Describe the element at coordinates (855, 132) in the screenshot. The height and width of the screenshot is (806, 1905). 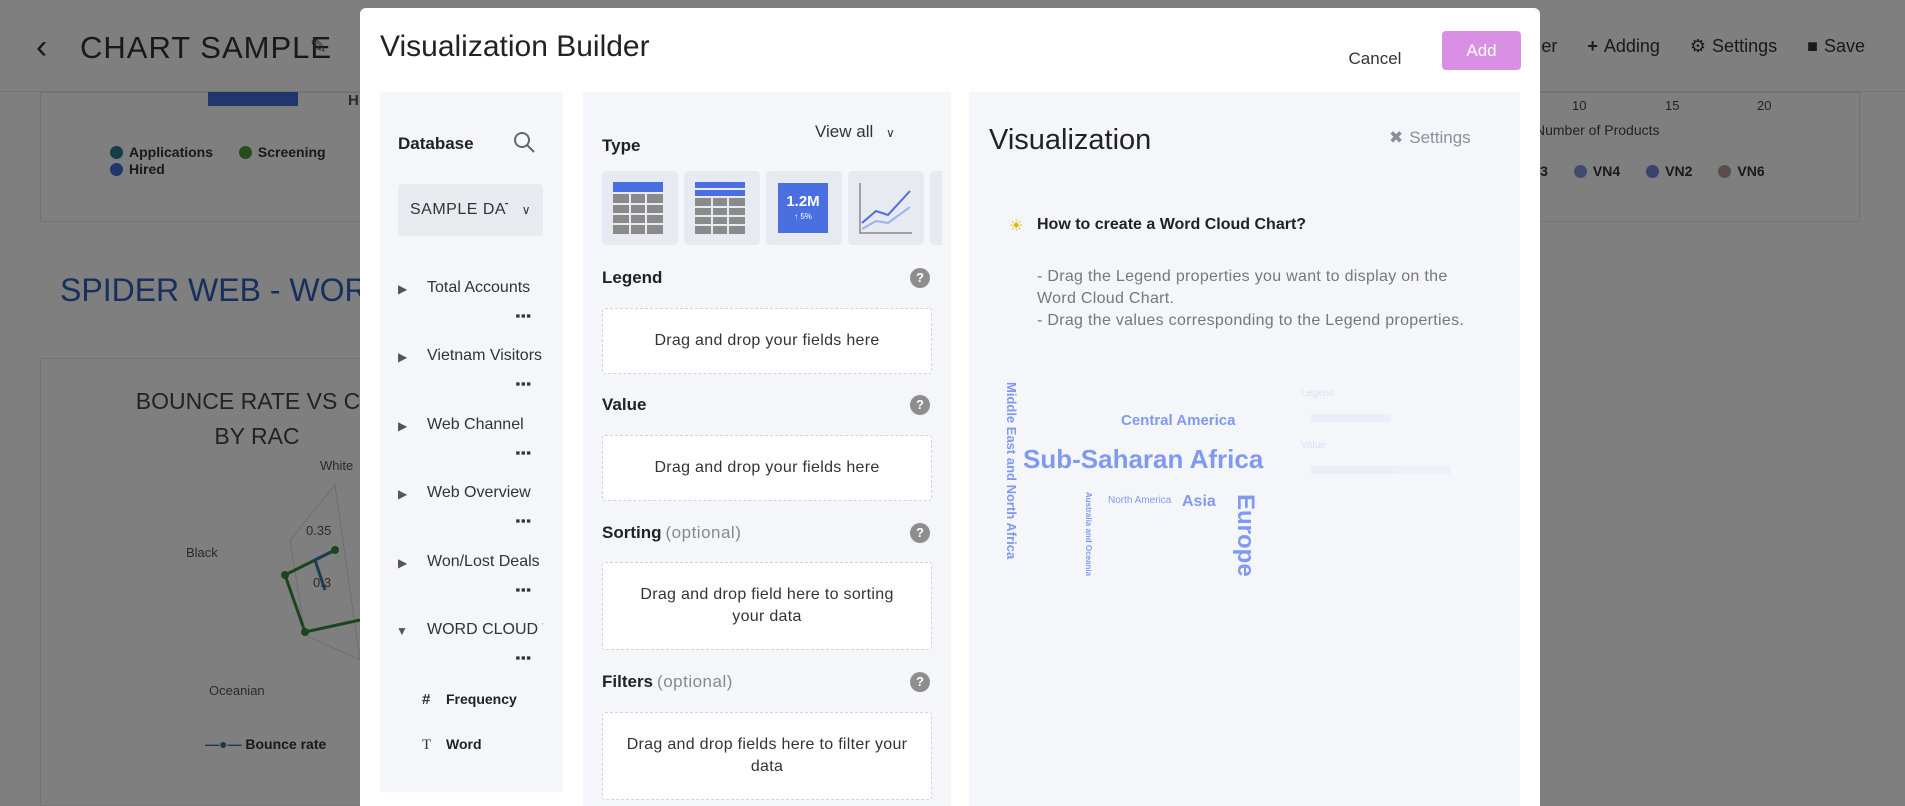
I see `view-all-dropdown: View all ∨` at that location.